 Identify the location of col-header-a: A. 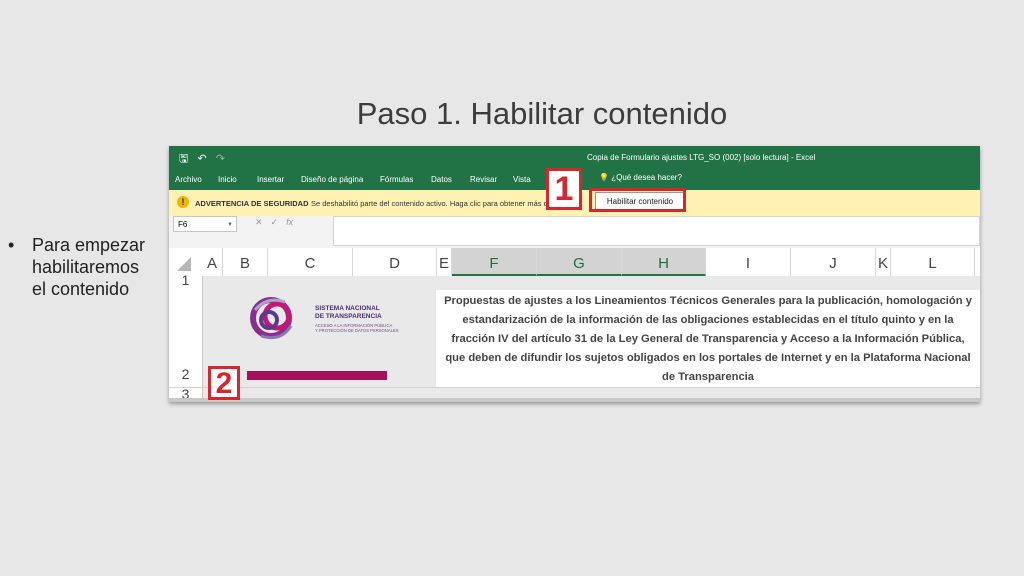
(212, 262).